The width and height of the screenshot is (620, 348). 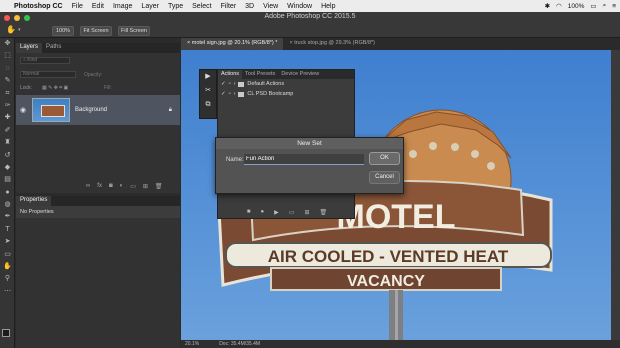 I want to click on foreground-color-swatch, so click(x=6, y=333).